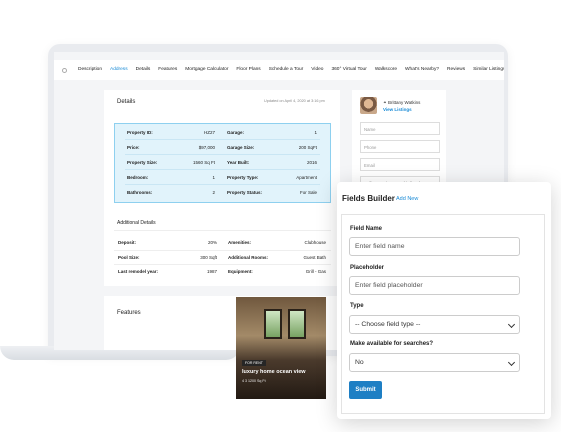 The width and height of the screenshot is (561, 432). I want to click on searchable-select: No, so click(434, 362).